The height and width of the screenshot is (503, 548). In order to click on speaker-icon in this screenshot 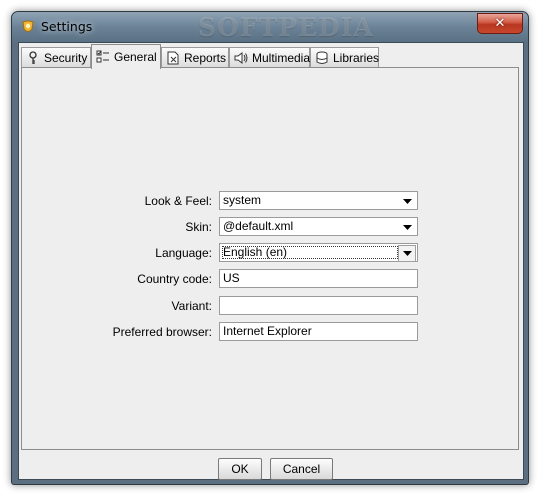, I will do `click(241, 57)`.